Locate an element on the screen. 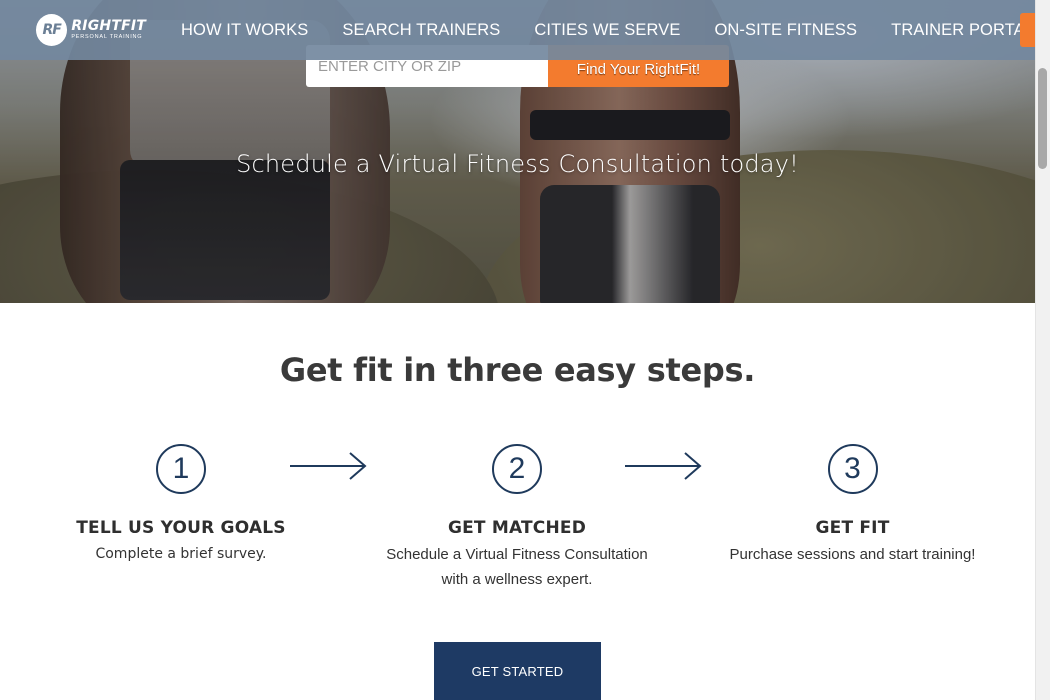 The height and width of the screenshot is (700, 1050). step-number-badge: 2 is located at coordinates (517, 469).